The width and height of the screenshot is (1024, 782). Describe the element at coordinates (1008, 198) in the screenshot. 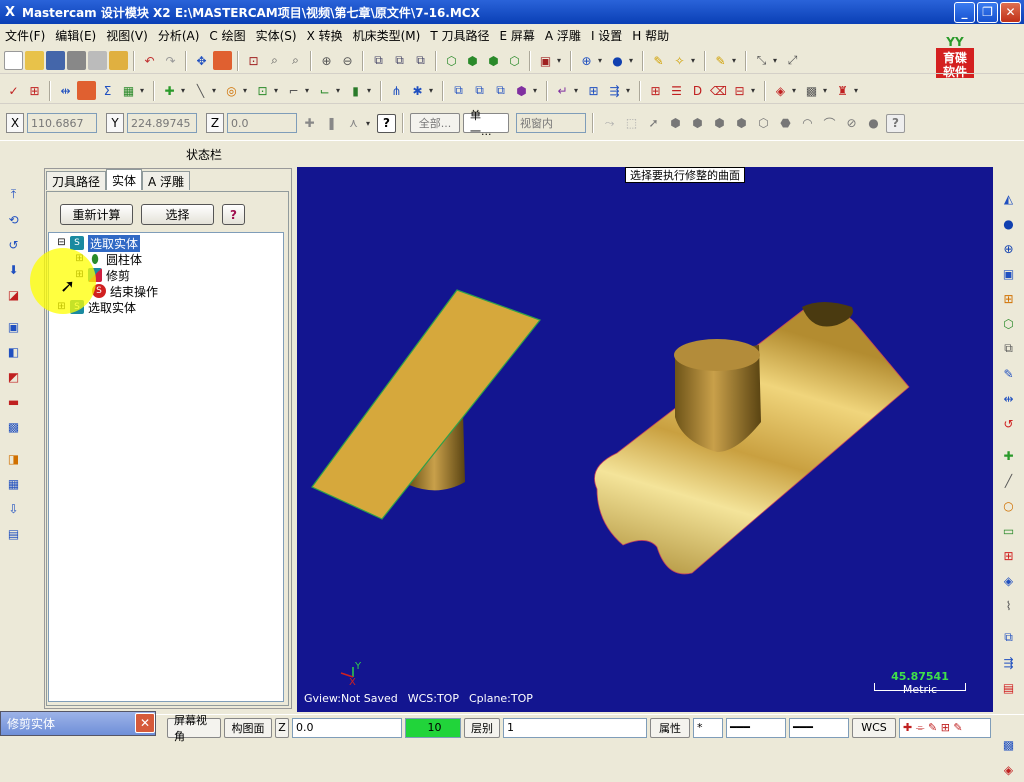

I see `shade-toggle-icon: ◭` at that location.